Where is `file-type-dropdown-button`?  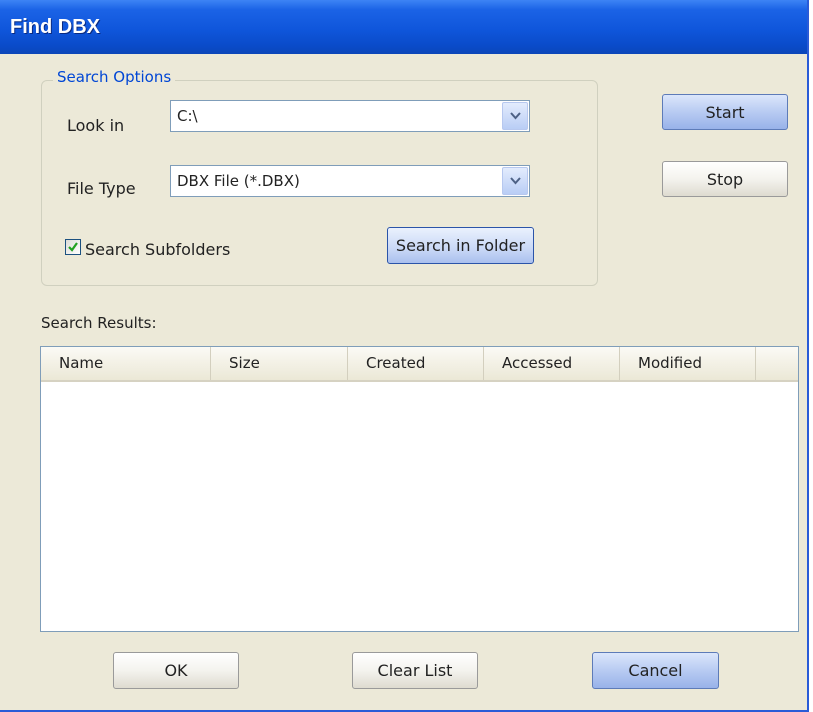 file-type-dropdown-button is located at coordinates (515, 181).